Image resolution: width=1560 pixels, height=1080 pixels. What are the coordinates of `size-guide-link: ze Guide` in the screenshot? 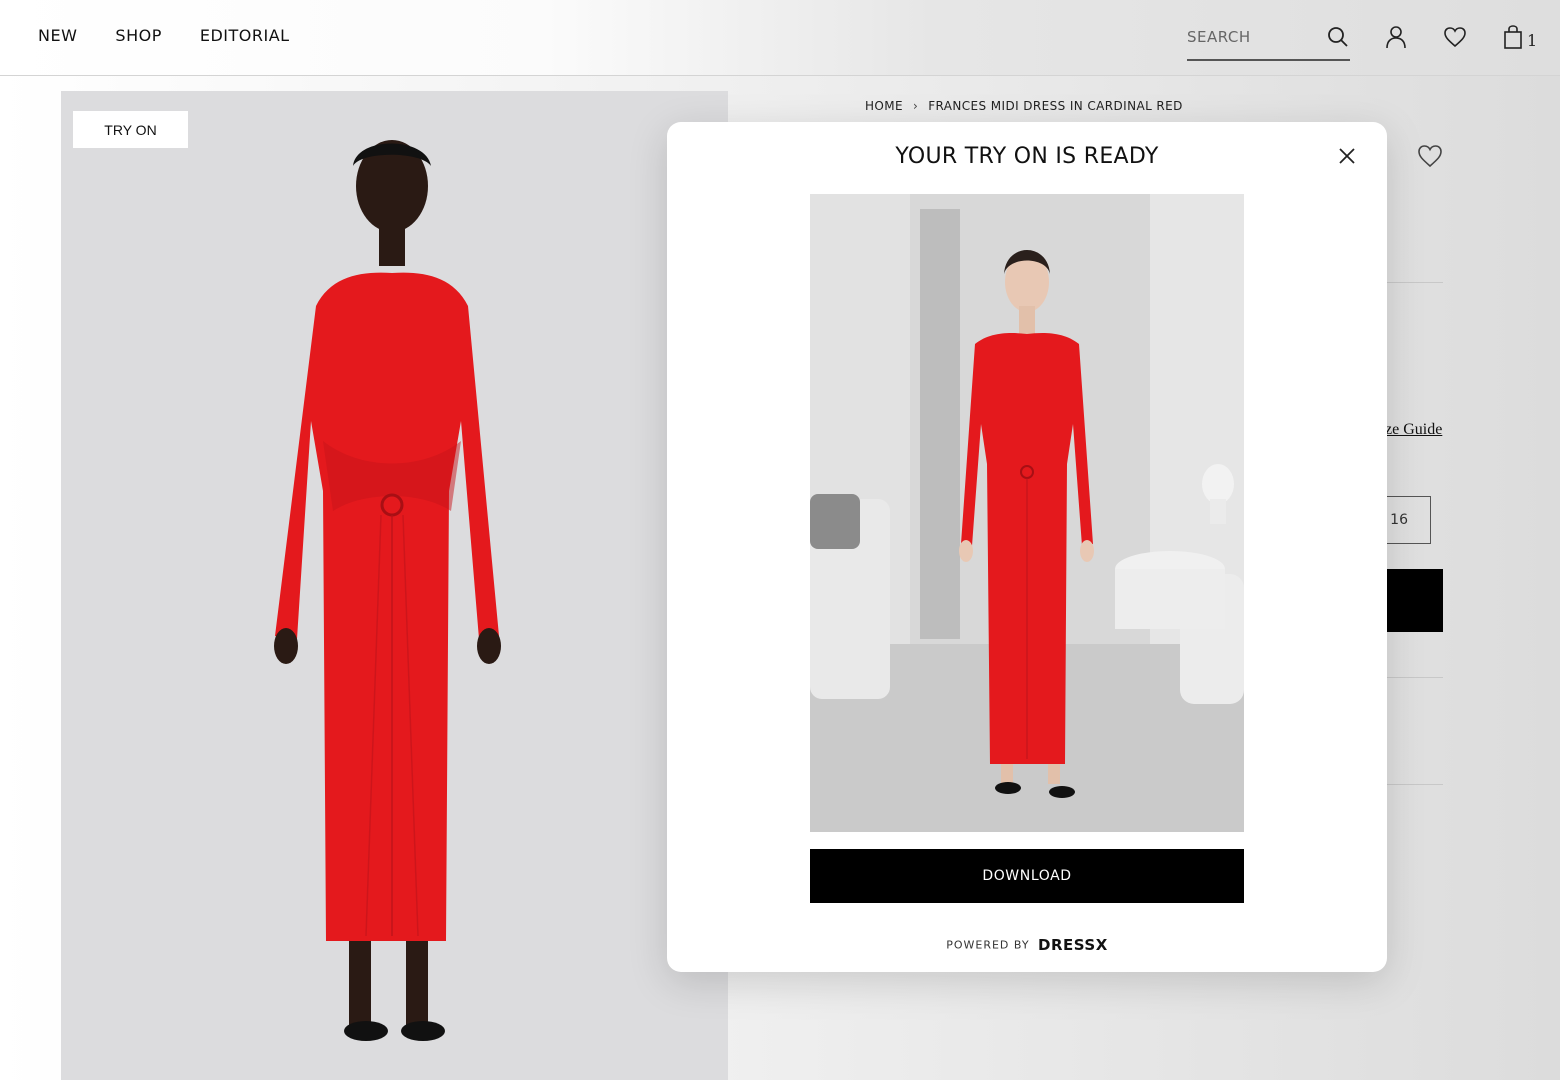 It's located at (1413, 430).